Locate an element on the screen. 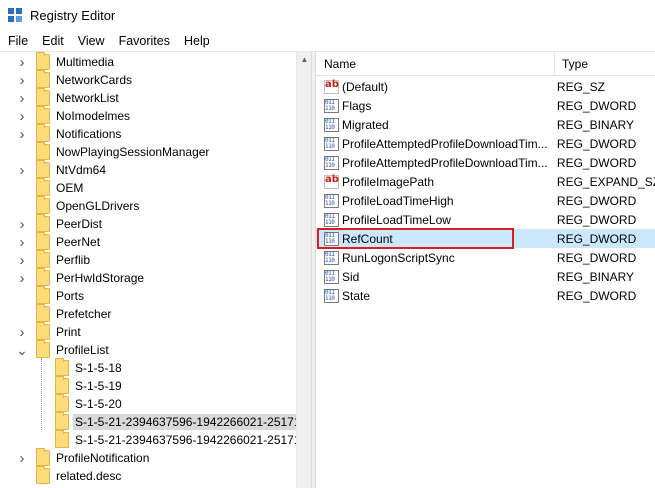 The height and width of the screenshot is (488, 655). tree-item: › NetworkCards is located at coordinates (76, 79).